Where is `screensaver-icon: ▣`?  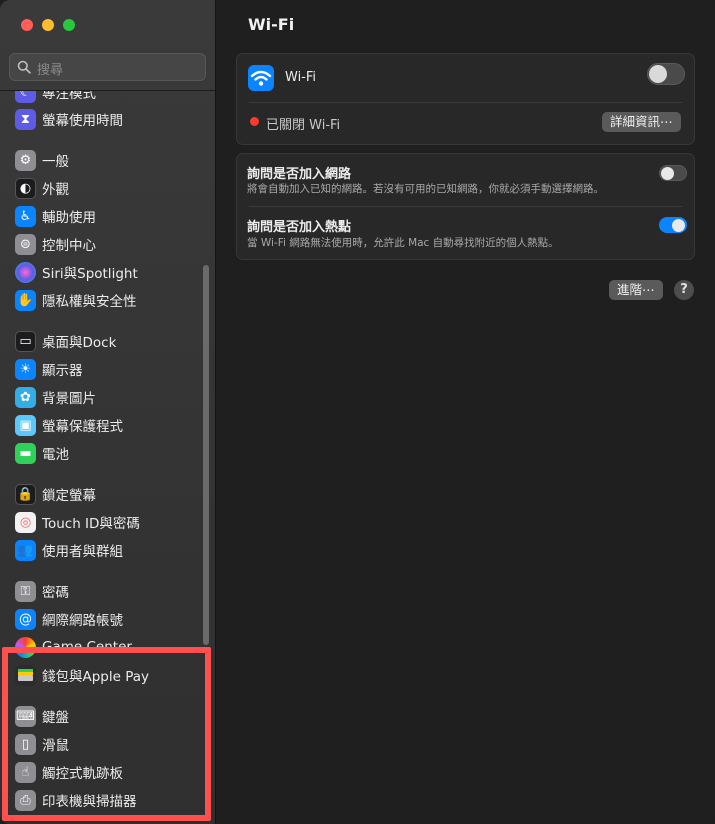 screensaver-icon: ▣ is located at coordinates (25, 425).